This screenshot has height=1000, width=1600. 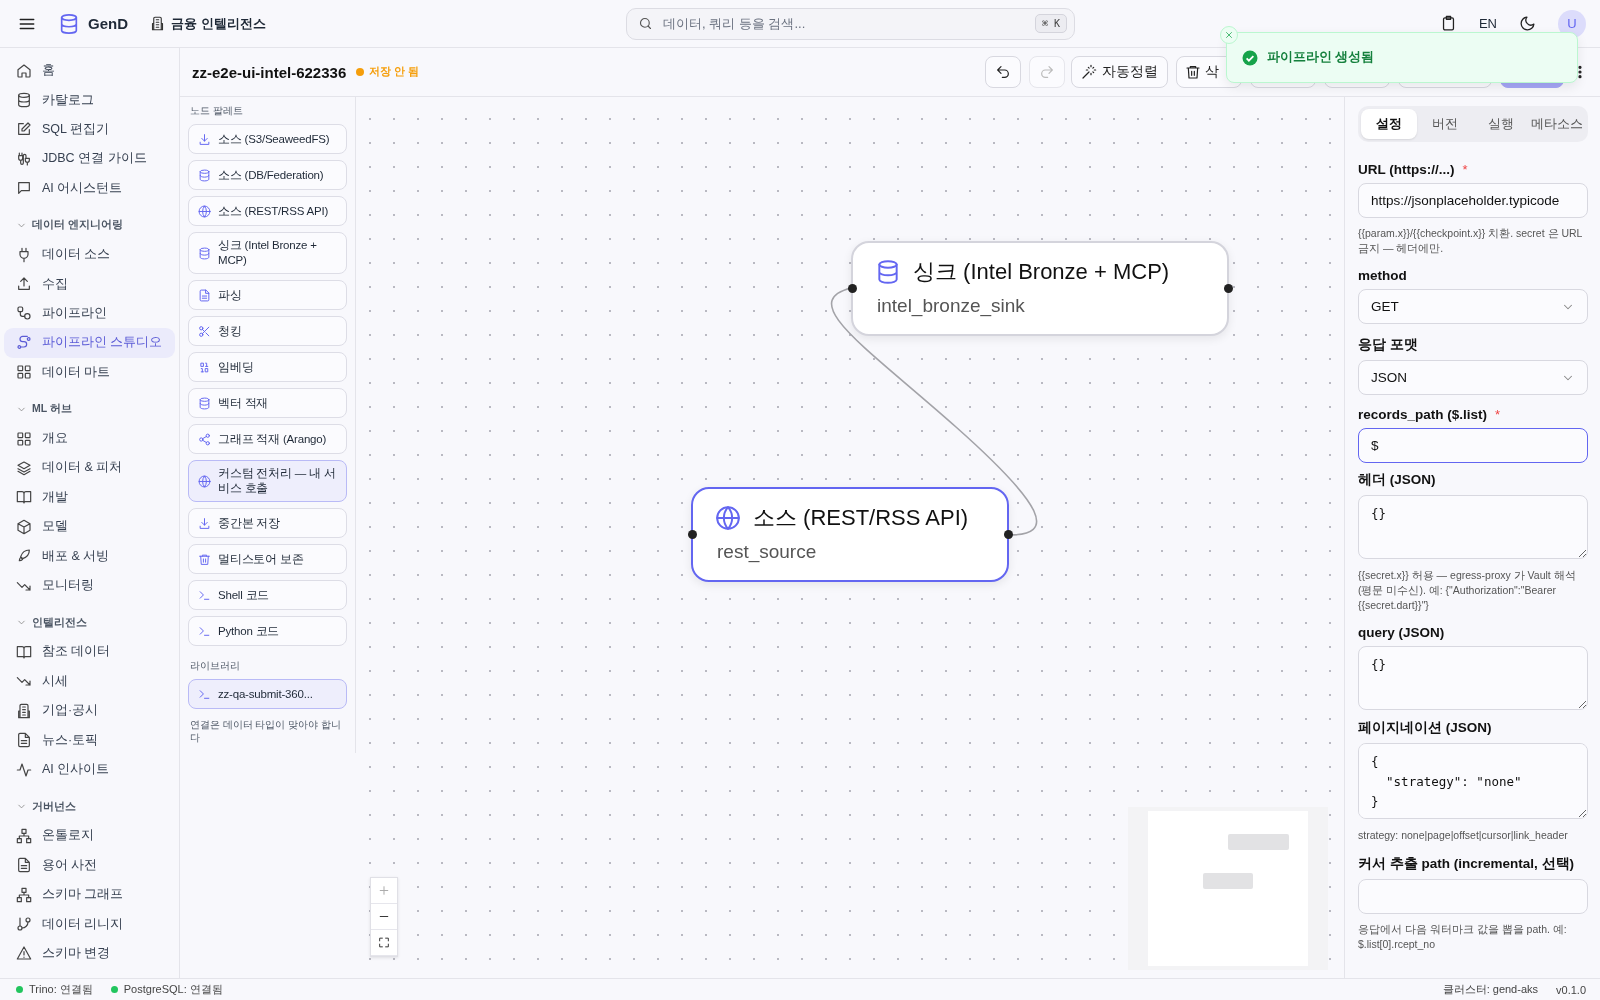 What do you see at coordinates (267, 175) in the screenshot?
I see `palette-item: 소스 (DB/Federation)` at bounding box center [267, 175].